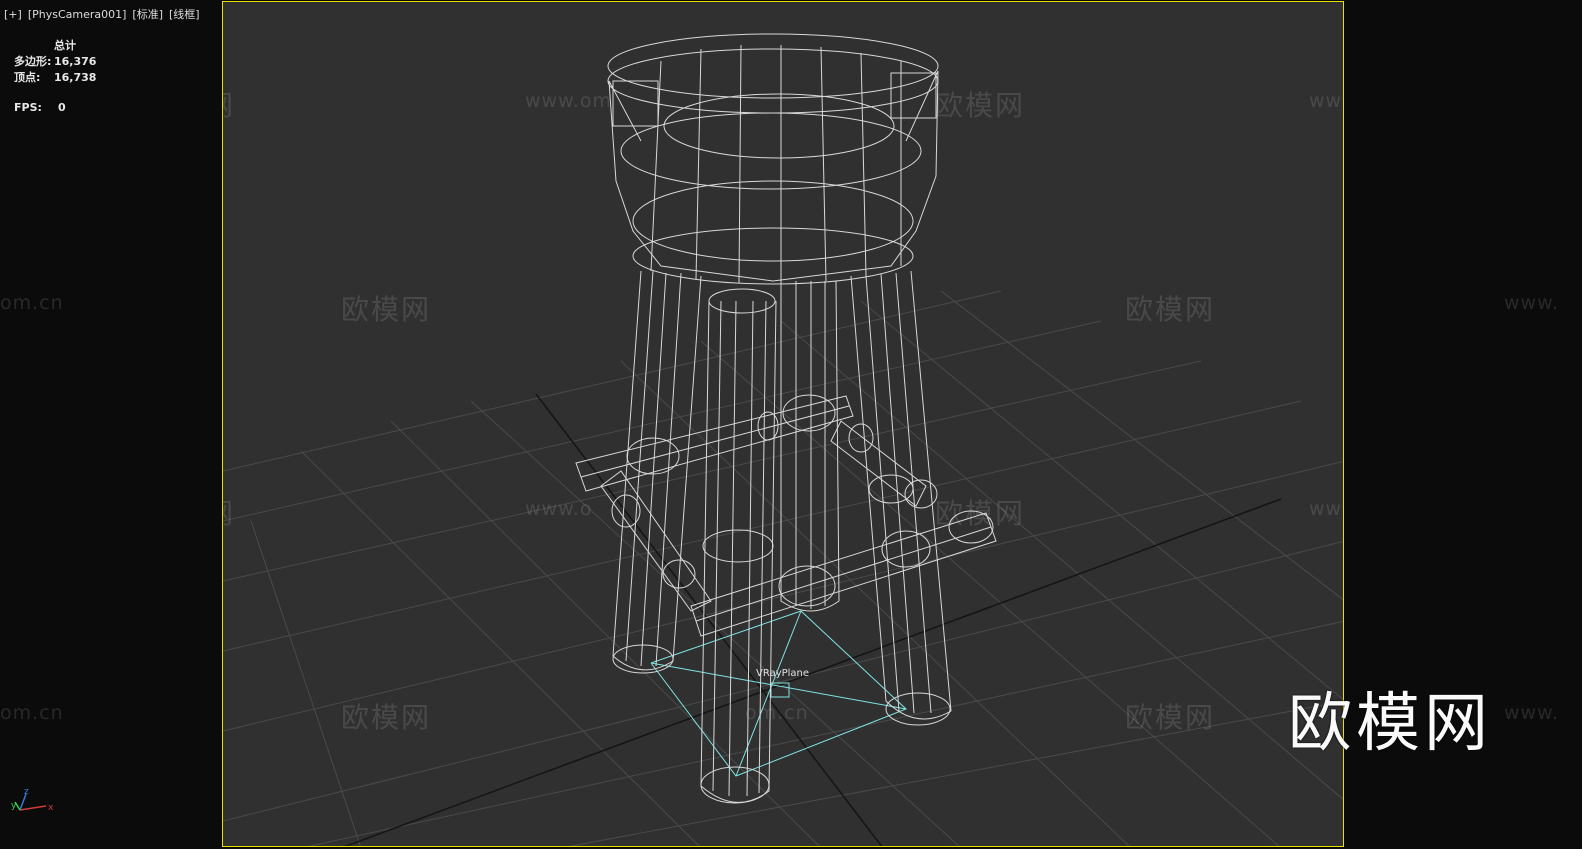  Describe the element at coordinates (28, 107) in the screenshot. I see `stats-fps-label: FPS:` at that location.